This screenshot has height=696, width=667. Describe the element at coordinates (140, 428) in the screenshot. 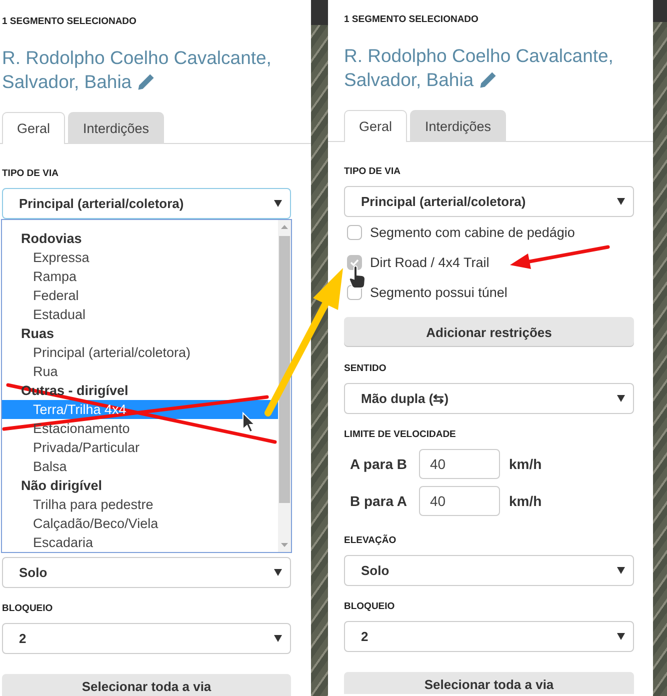

I see `dropdown-option: Estacionamento` at that location.